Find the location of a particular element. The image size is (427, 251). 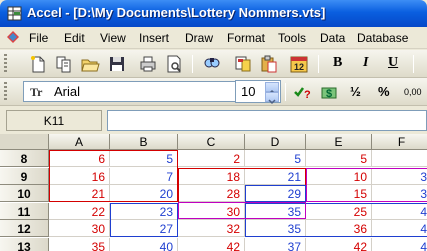

cell-e8: 5 is located at coordinates (339, 158).